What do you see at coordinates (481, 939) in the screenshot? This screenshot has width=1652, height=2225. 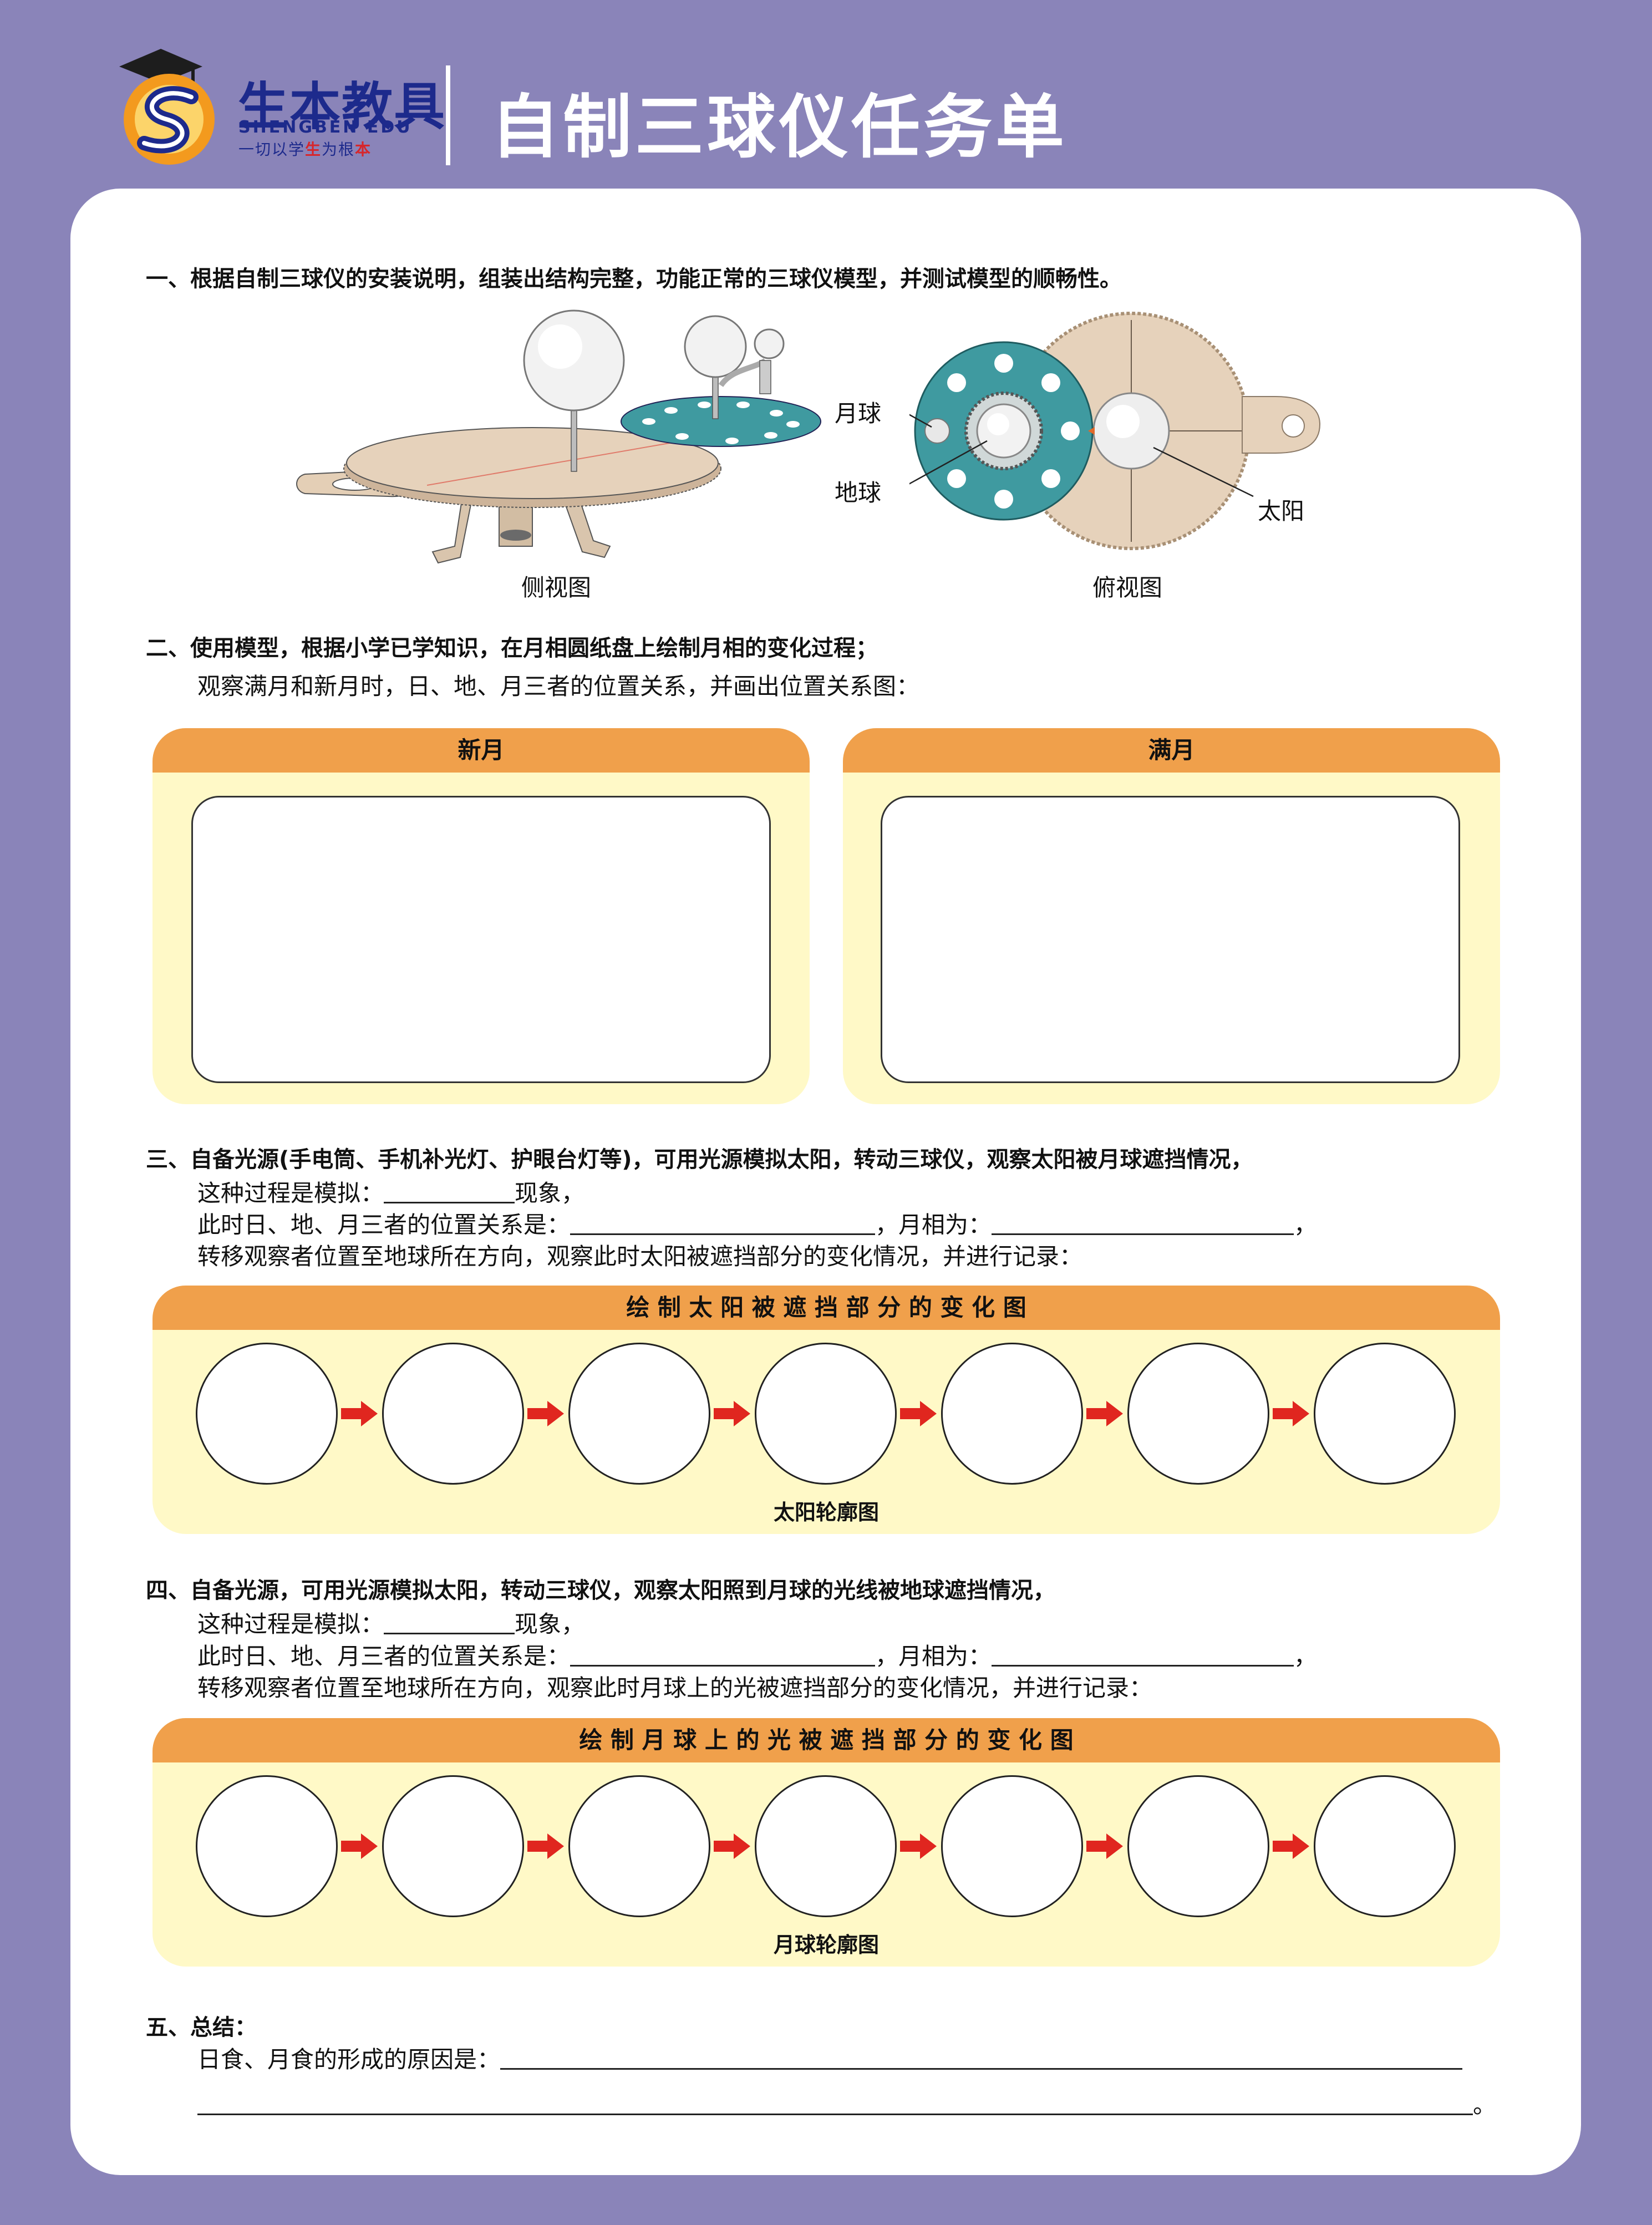 I see `new-moon-drawing-area` at bounding box center [481, 939].